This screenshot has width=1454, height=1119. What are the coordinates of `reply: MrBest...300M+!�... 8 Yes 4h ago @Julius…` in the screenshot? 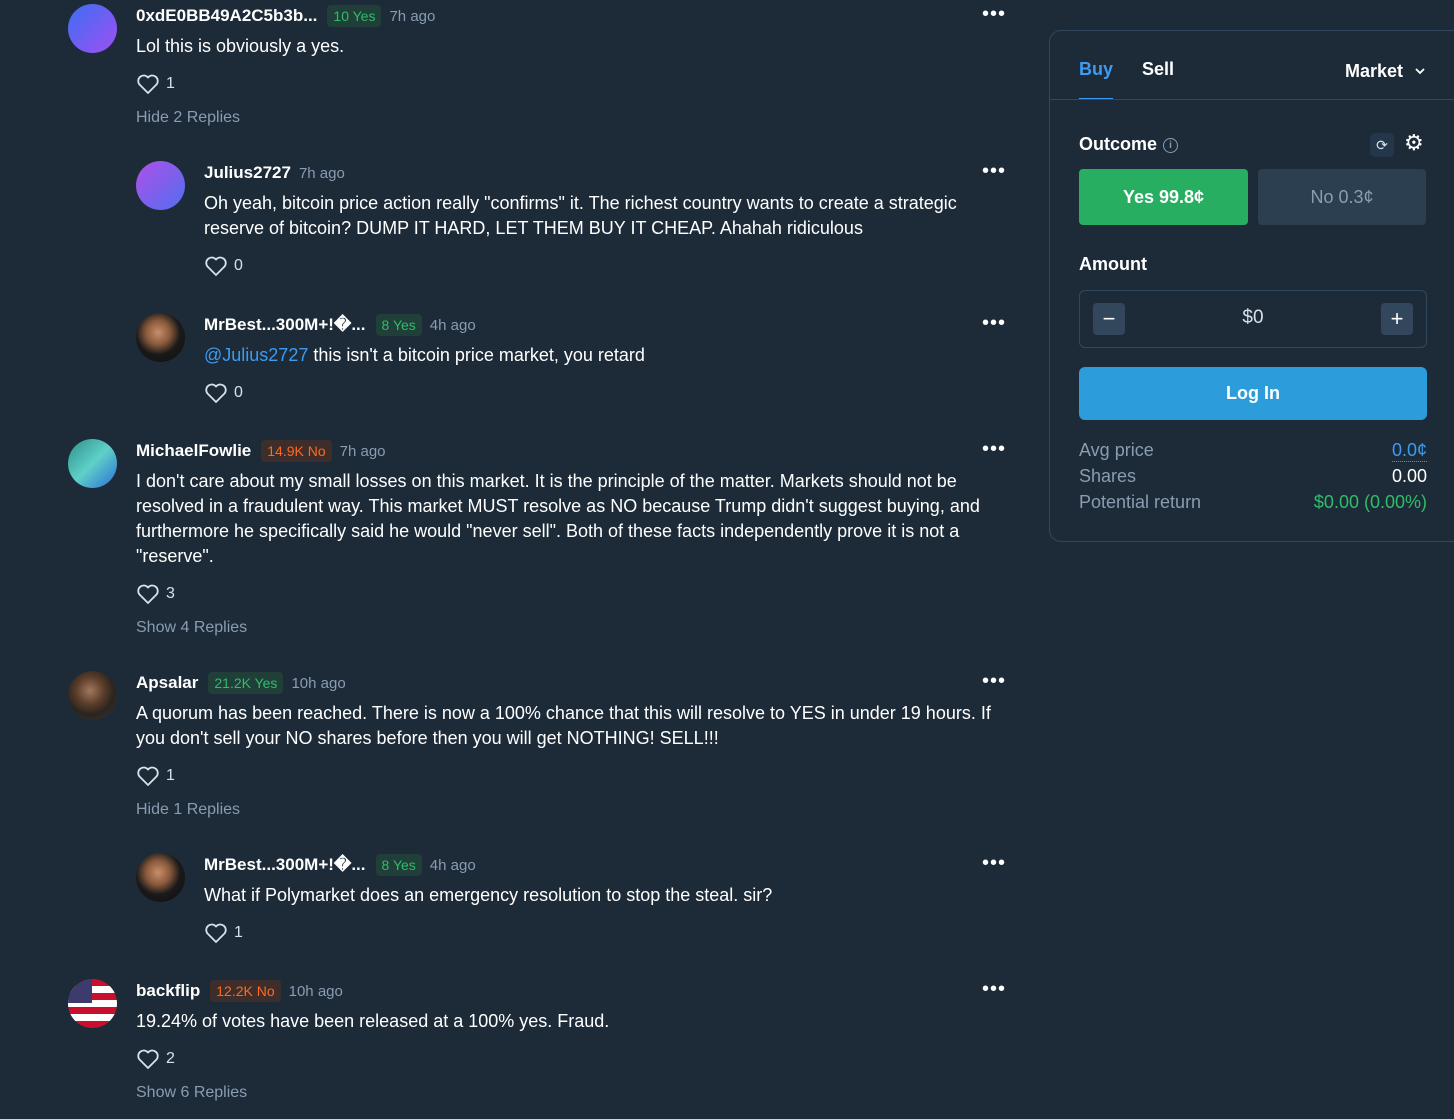 It's located at (574, 364).